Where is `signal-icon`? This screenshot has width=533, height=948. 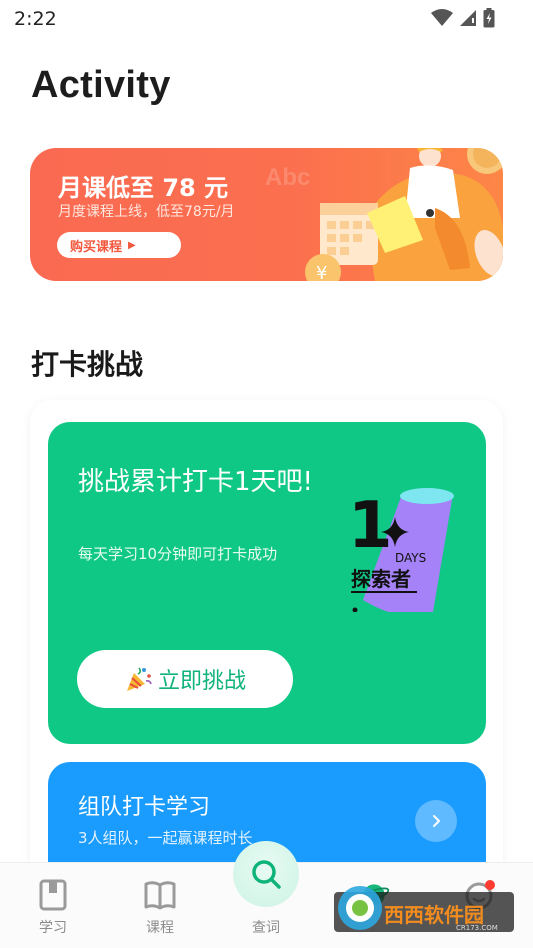 signal-icon is located at coordinates (468, 18).